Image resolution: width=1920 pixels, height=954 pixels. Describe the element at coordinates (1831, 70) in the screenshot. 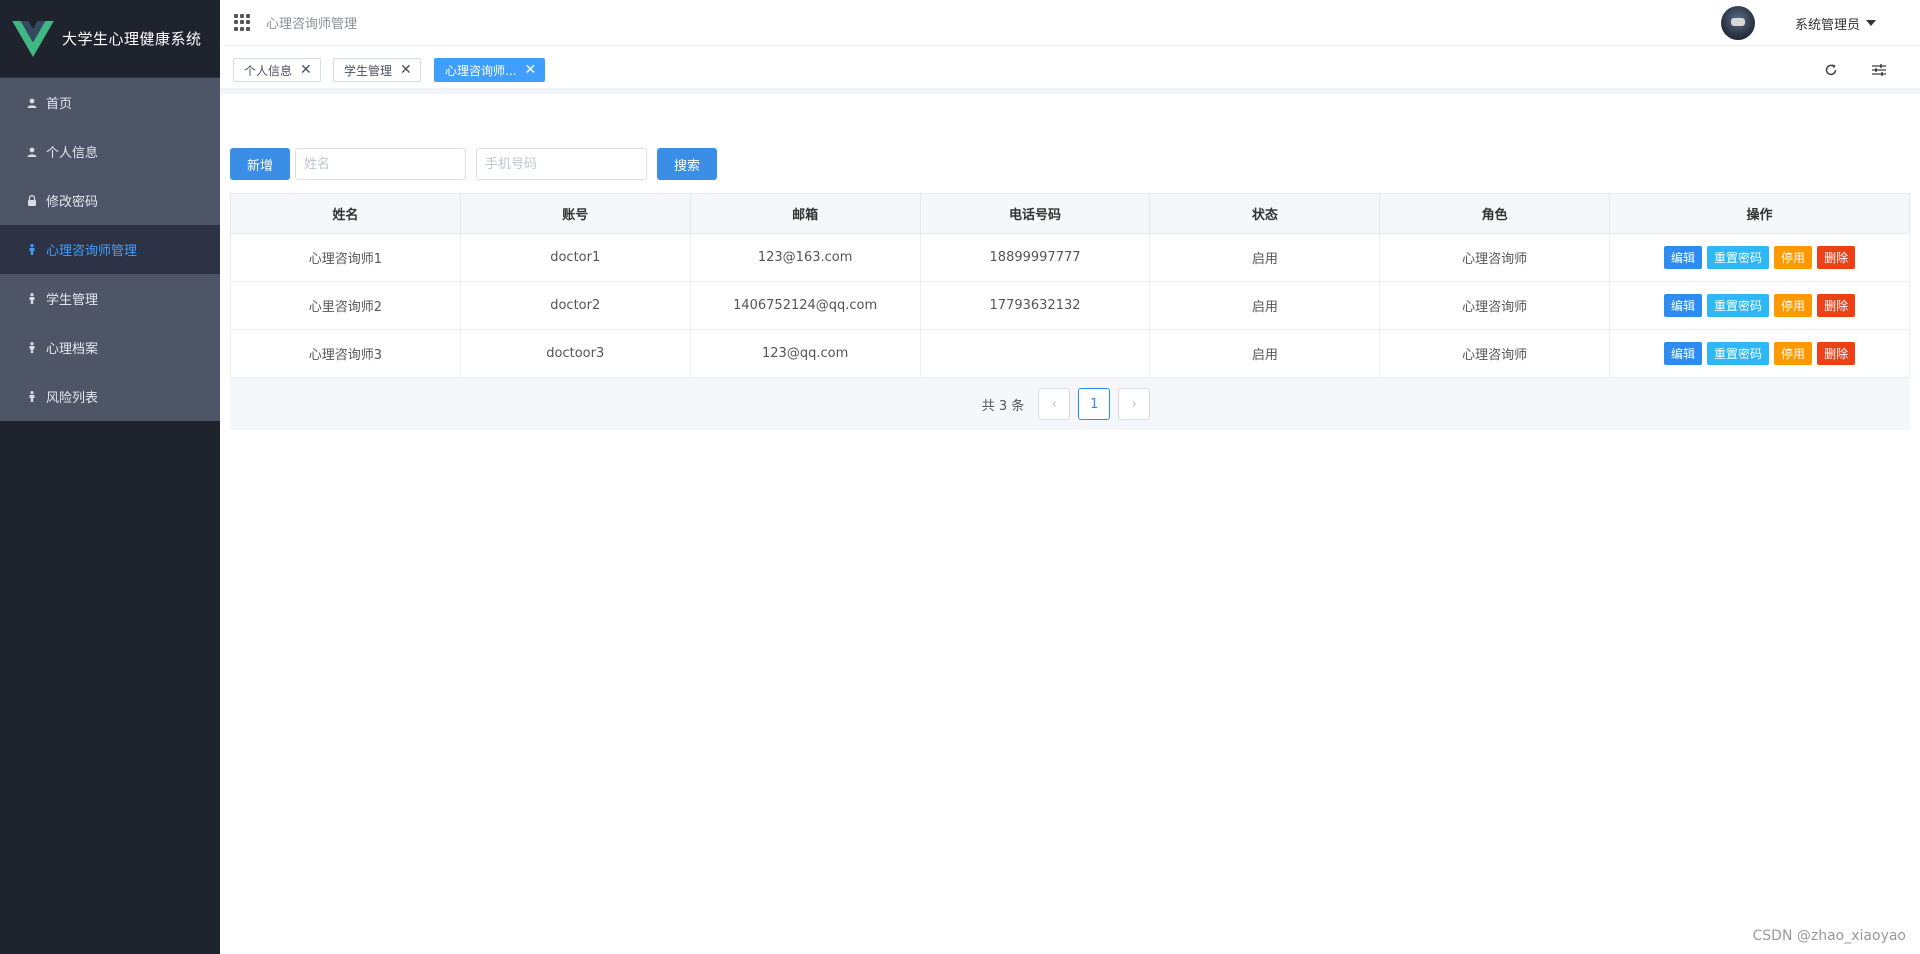

I see `refresh-icon` at that location.